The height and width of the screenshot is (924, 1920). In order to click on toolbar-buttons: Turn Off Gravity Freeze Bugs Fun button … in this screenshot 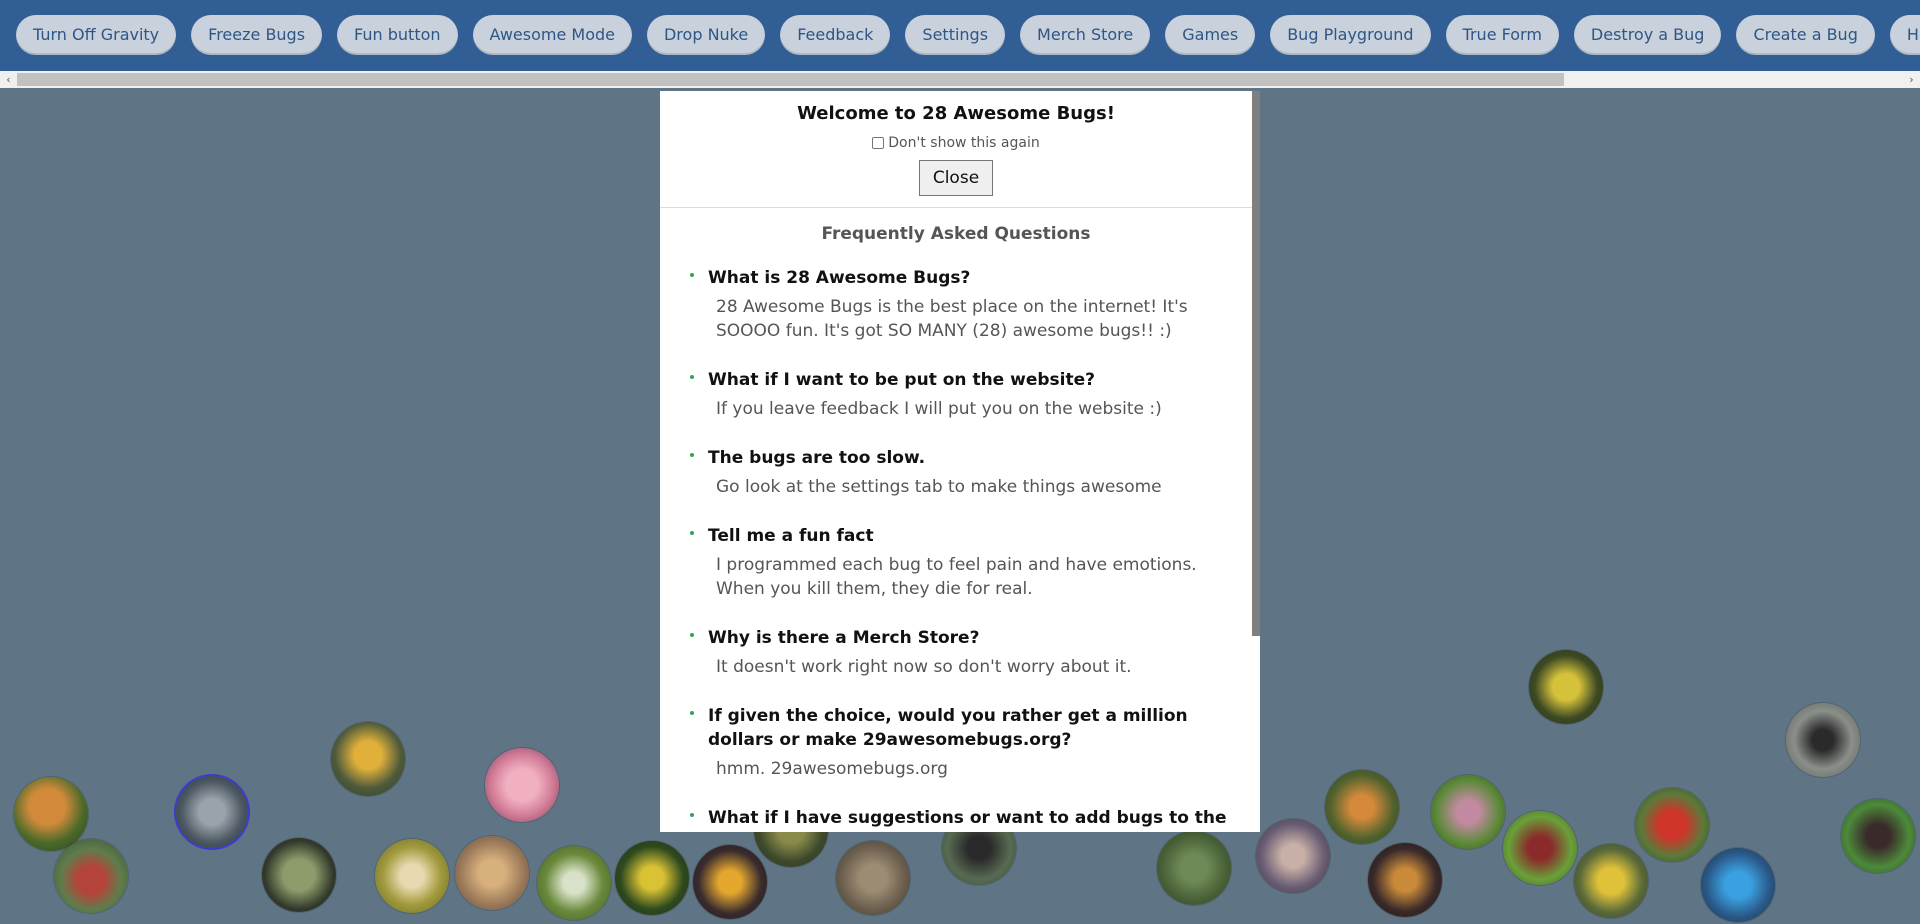, I will do `click(968, 35)`.